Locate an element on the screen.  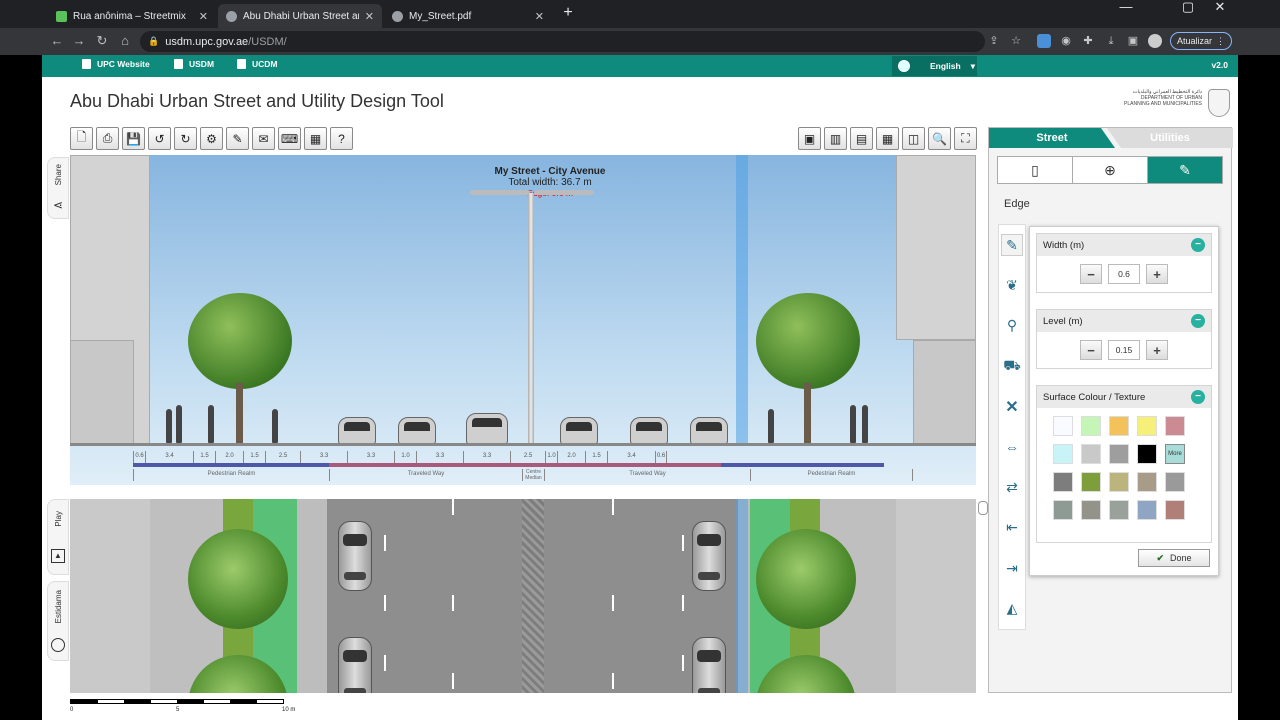
share-tab: Share ⋖ is located at coordinates (58, 188).